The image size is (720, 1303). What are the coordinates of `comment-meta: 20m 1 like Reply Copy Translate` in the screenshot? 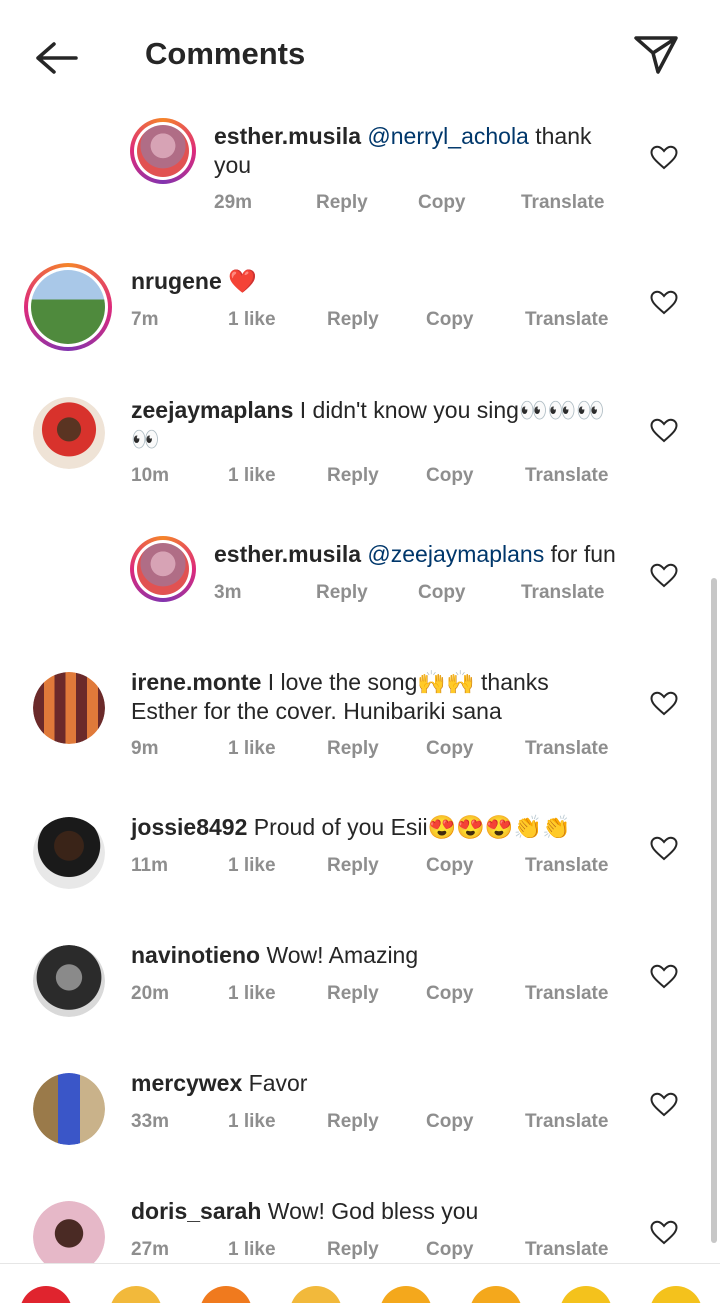 It's located at (381, 995).